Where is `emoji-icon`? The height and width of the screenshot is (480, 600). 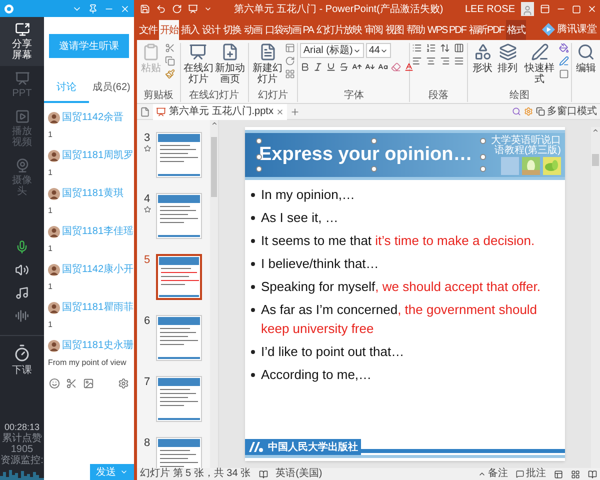 emoji-icon is located at coordinates (54, 383).